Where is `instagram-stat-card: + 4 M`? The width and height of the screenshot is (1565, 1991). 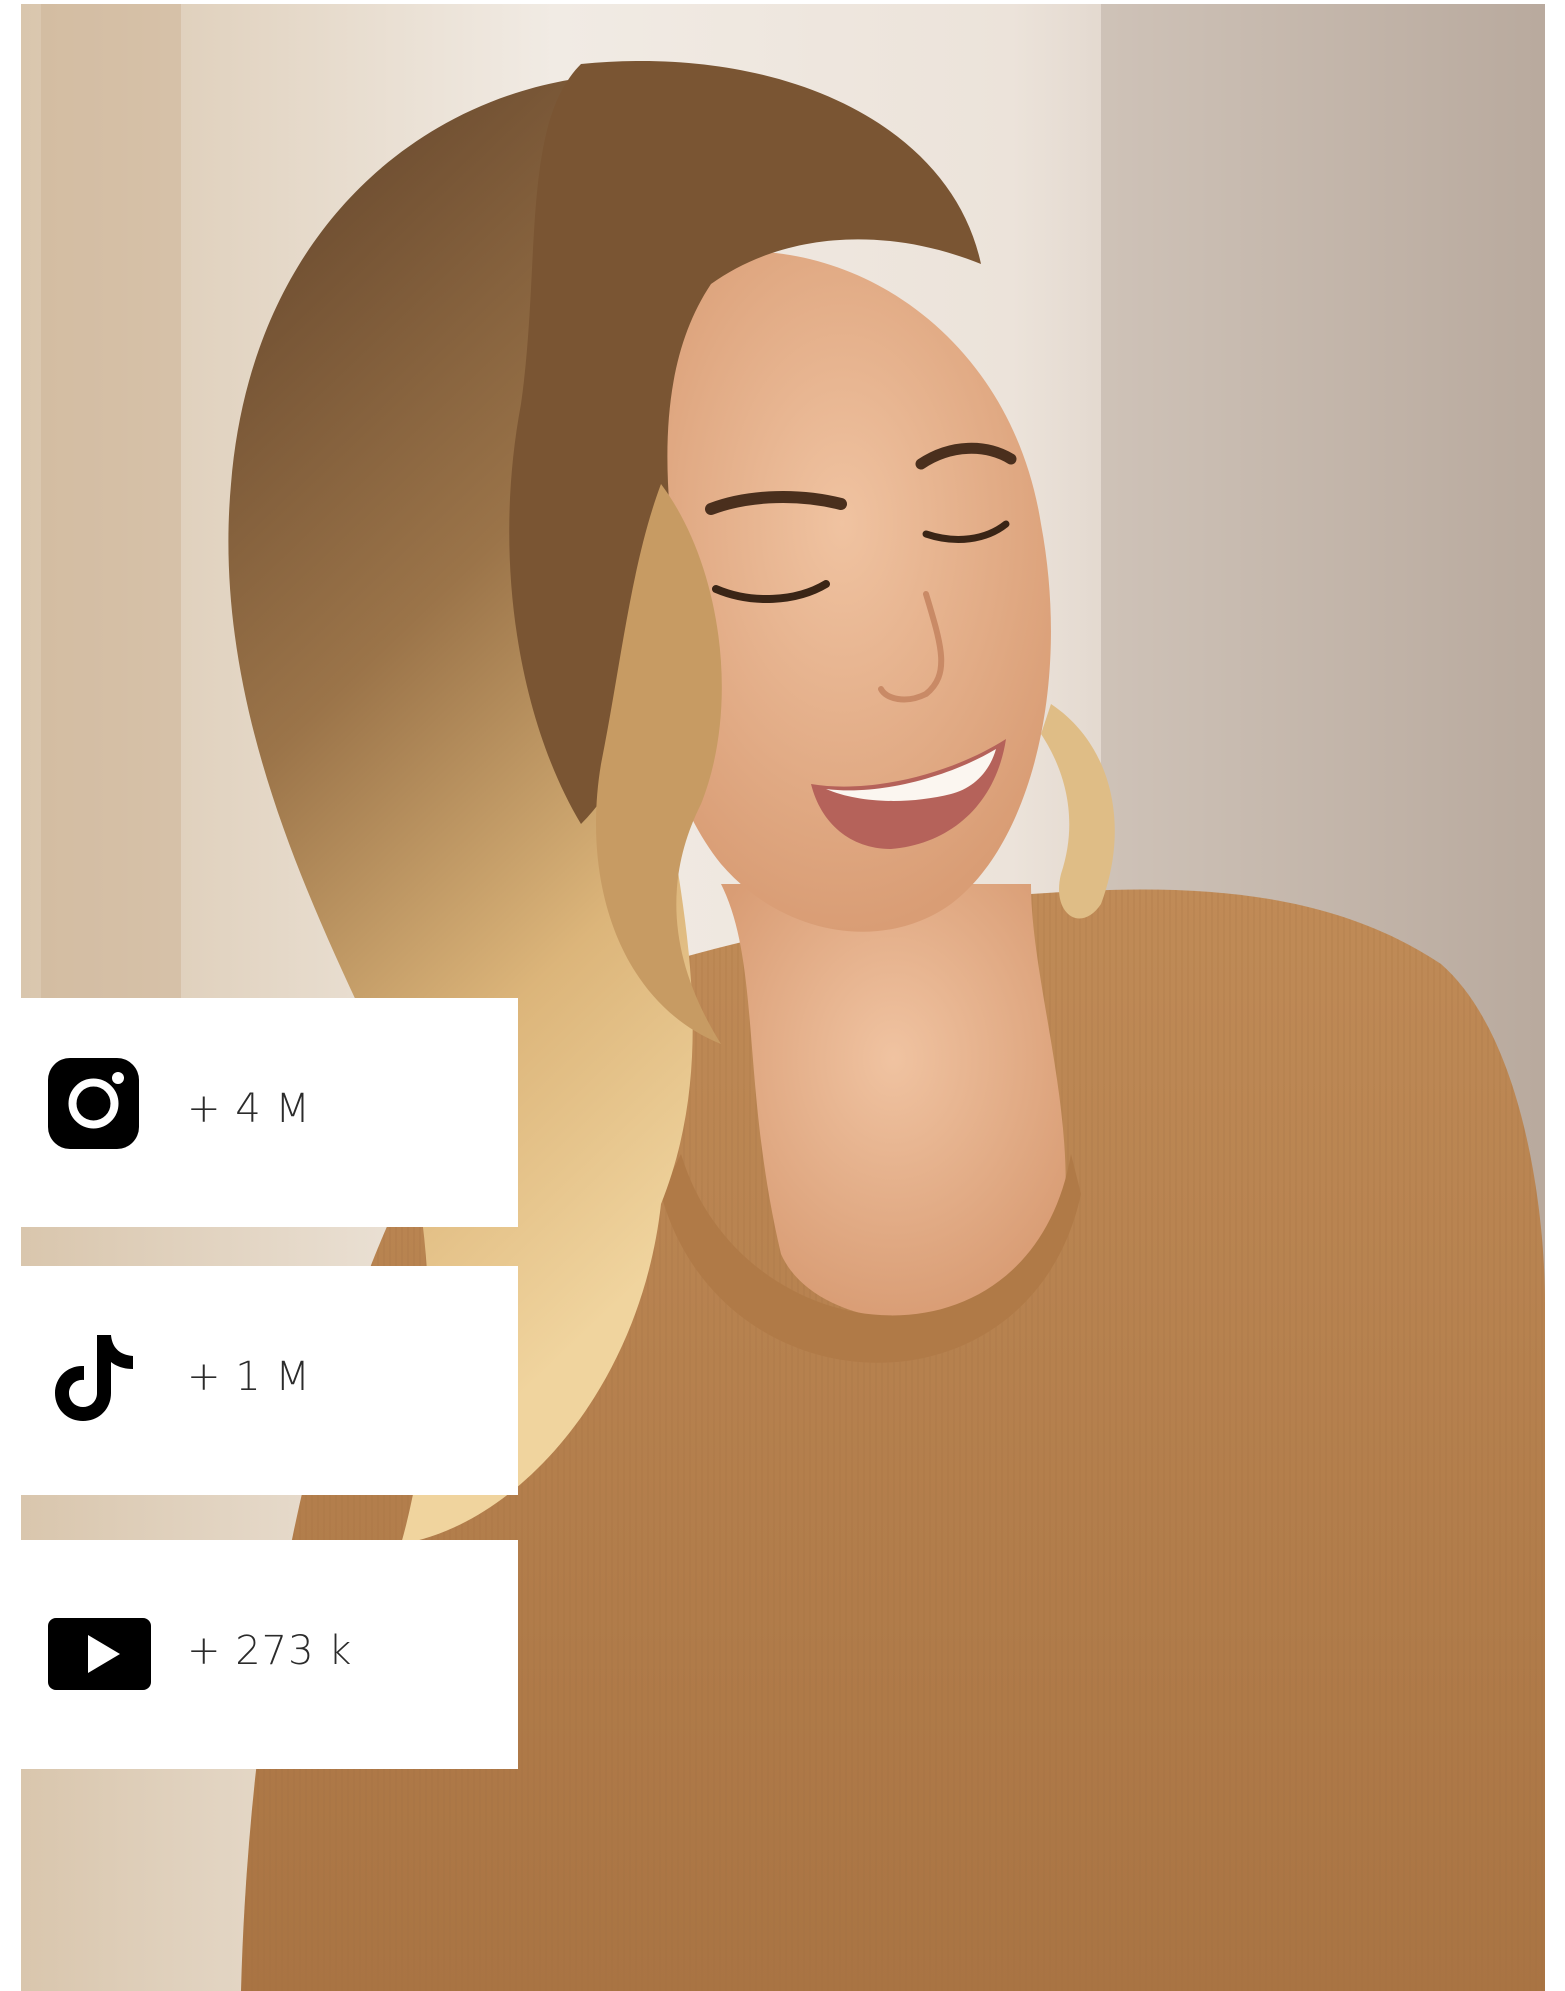 instagram-stat-card: + 4 M is located at coordinates (269, 1112).